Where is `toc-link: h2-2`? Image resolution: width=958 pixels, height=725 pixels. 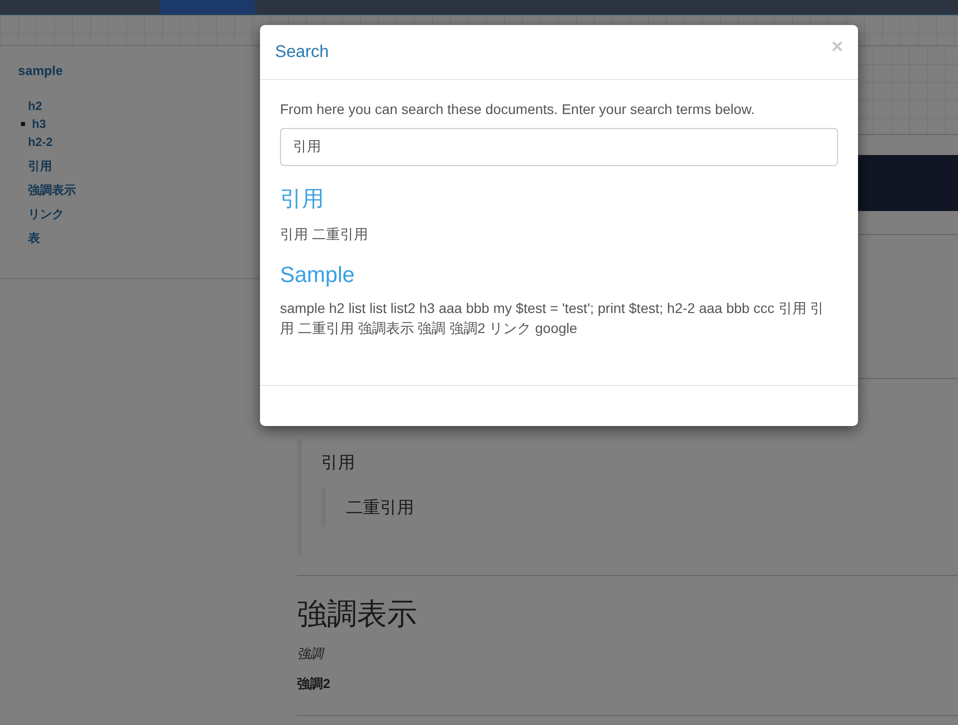
toc-link: h2-2 is located at coordinates (40, 142).